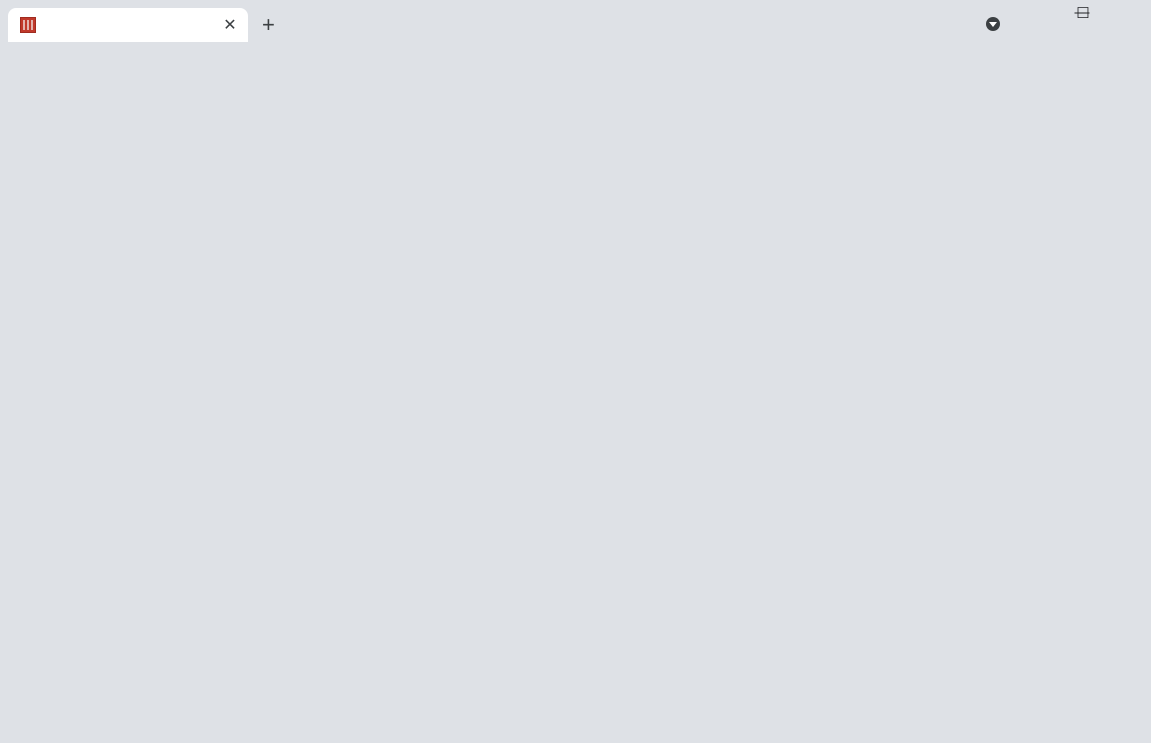 This screenshot has width=1151, height=743. I want to click on tab-search-icon, so click(993, 24).